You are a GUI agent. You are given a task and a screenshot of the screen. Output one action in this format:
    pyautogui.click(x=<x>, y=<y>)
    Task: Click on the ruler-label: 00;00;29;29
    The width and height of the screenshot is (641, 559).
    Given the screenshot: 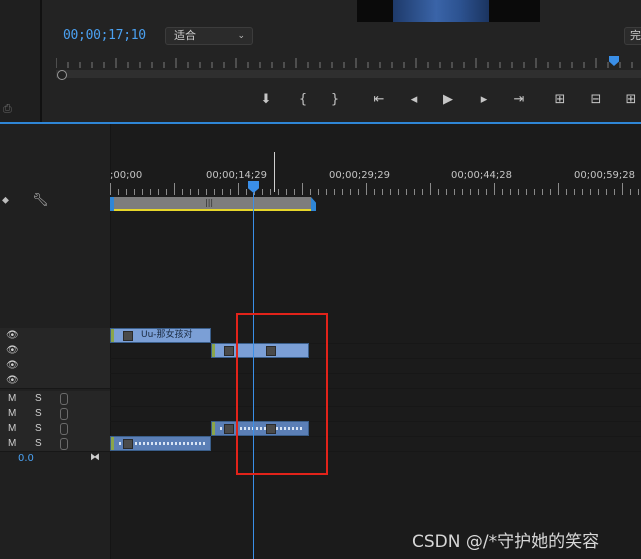 What is the action you would take?
    pyautogui.click(x=360, y=175)
    